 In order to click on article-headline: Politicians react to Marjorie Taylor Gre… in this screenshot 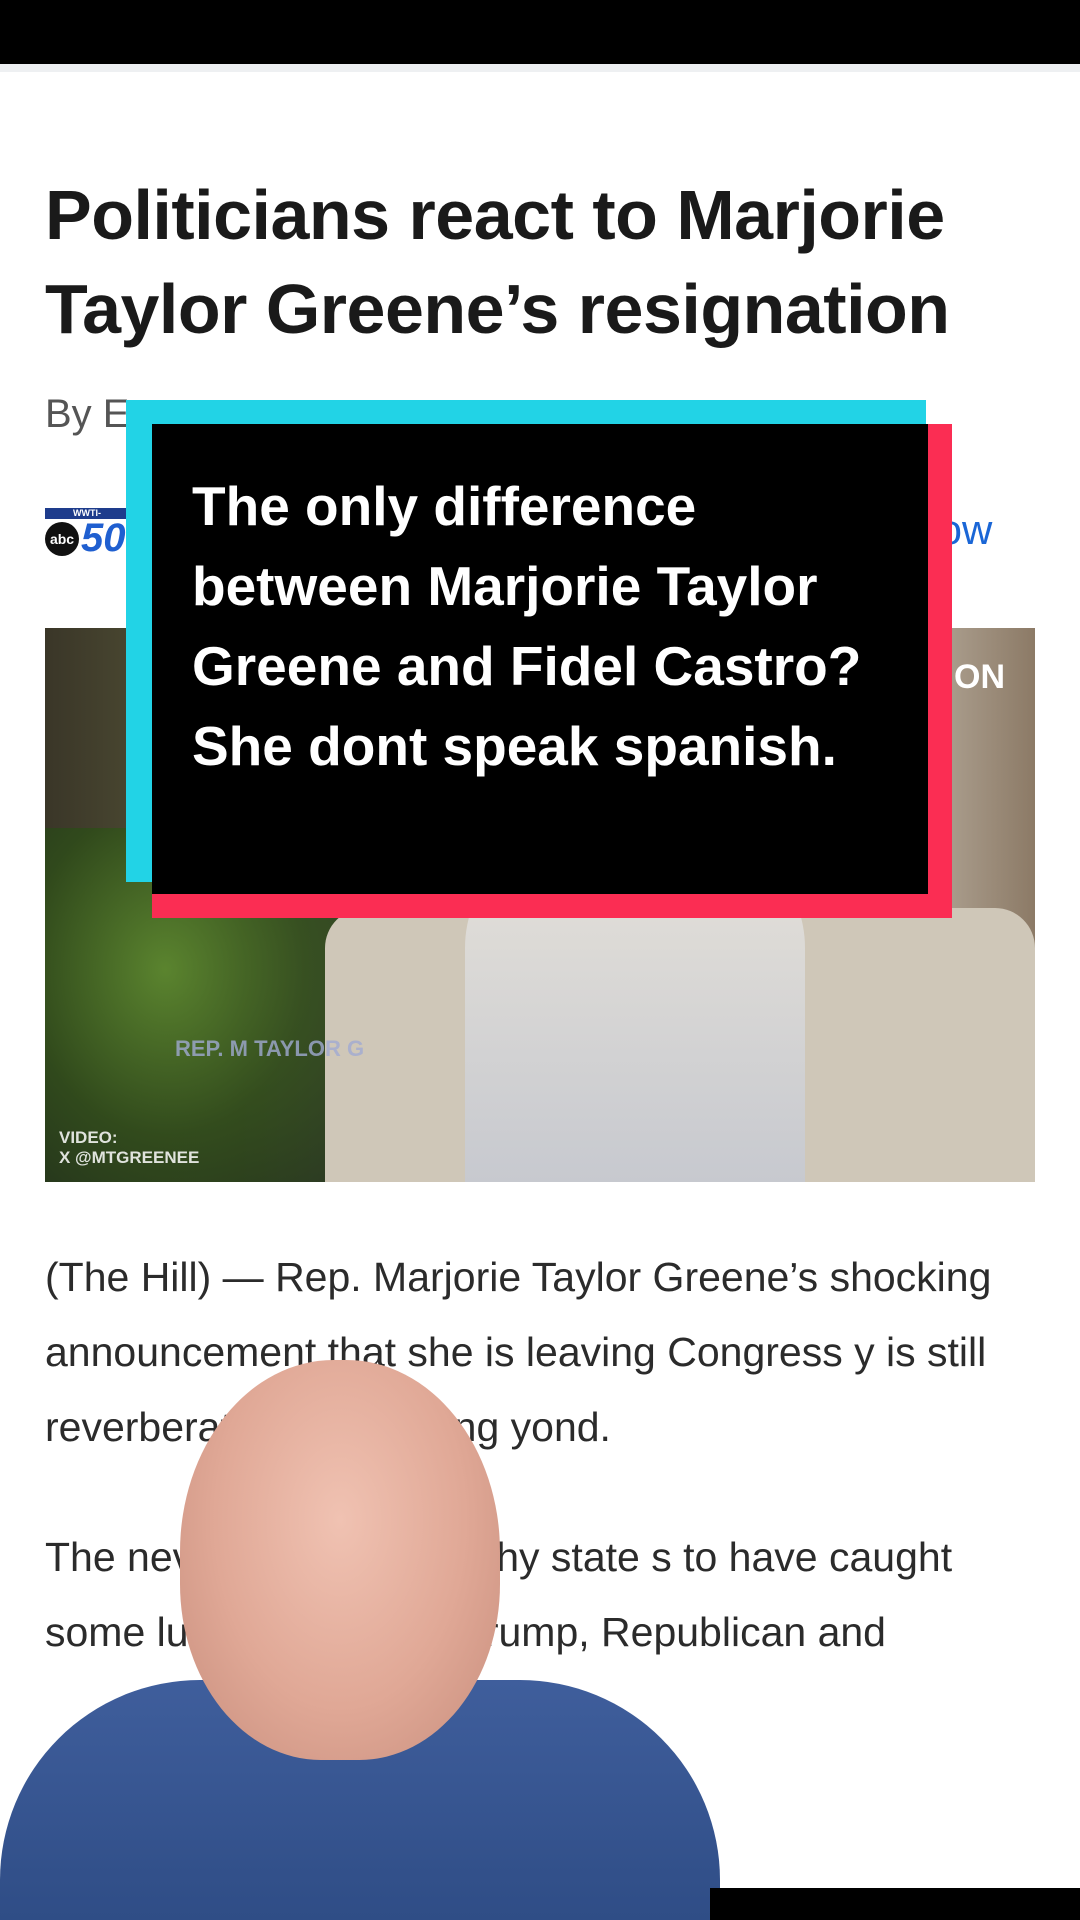, I will do `click(497, 262)`.